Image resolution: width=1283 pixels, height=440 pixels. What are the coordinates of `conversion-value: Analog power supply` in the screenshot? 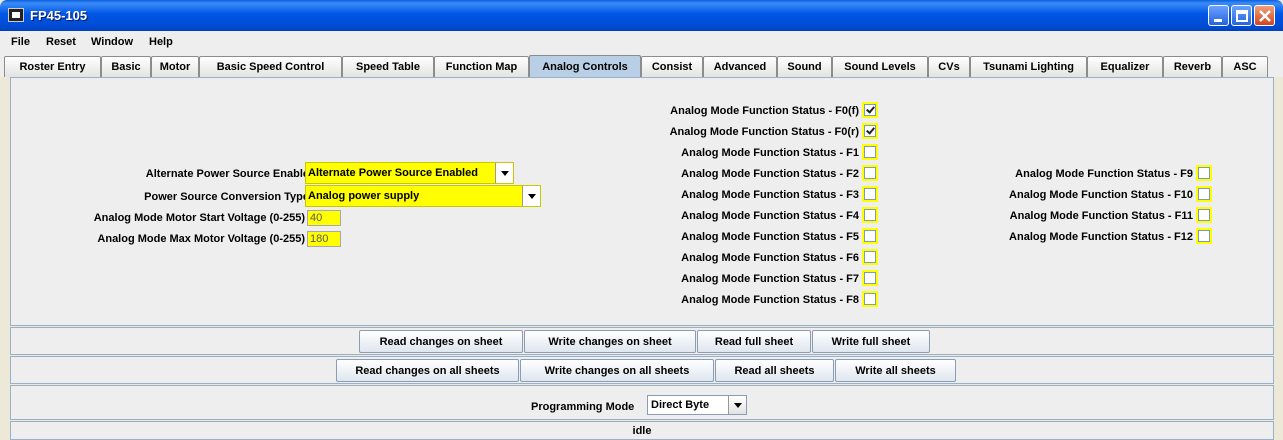 It's located at (364, 196).